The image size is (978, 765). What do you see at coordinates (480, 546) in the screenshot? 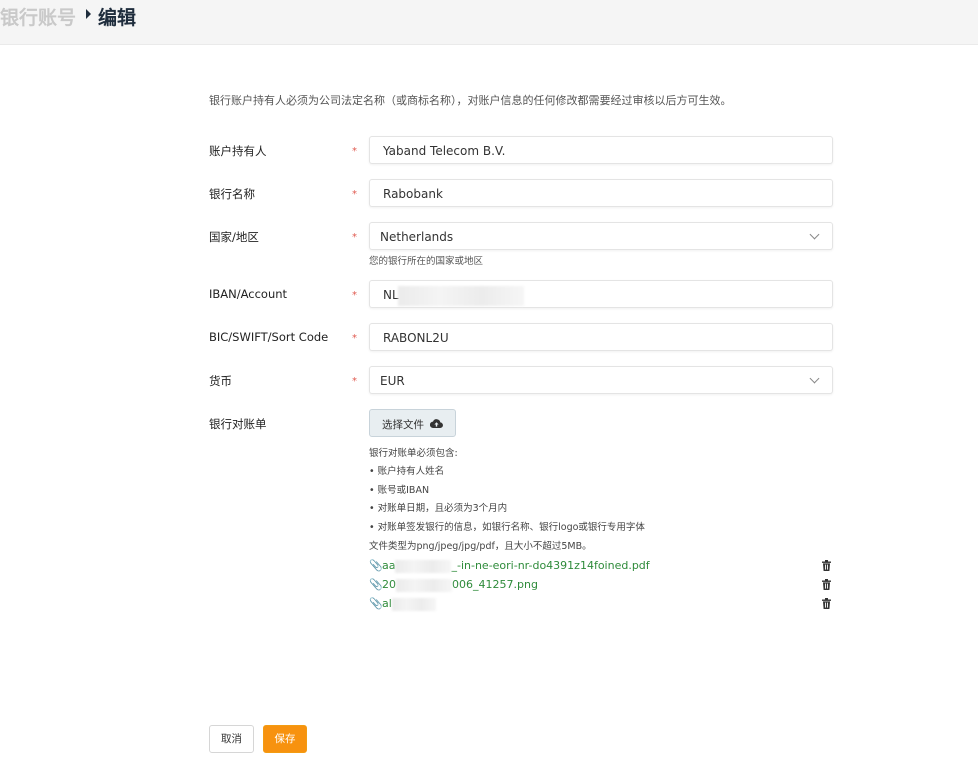
I see `file-type-note: 文件类型为png/jpeg/jpg/pdf，且大小不超过5MB。` at bounding box center [480, 546].